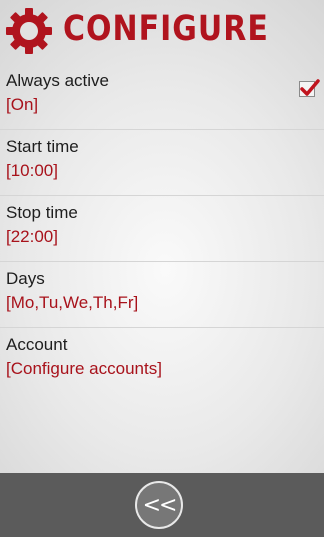 The image size is (324, 537). Describe the element at coordinates (159, 505) in the screenshot. I see `back-button: <<` at that location.